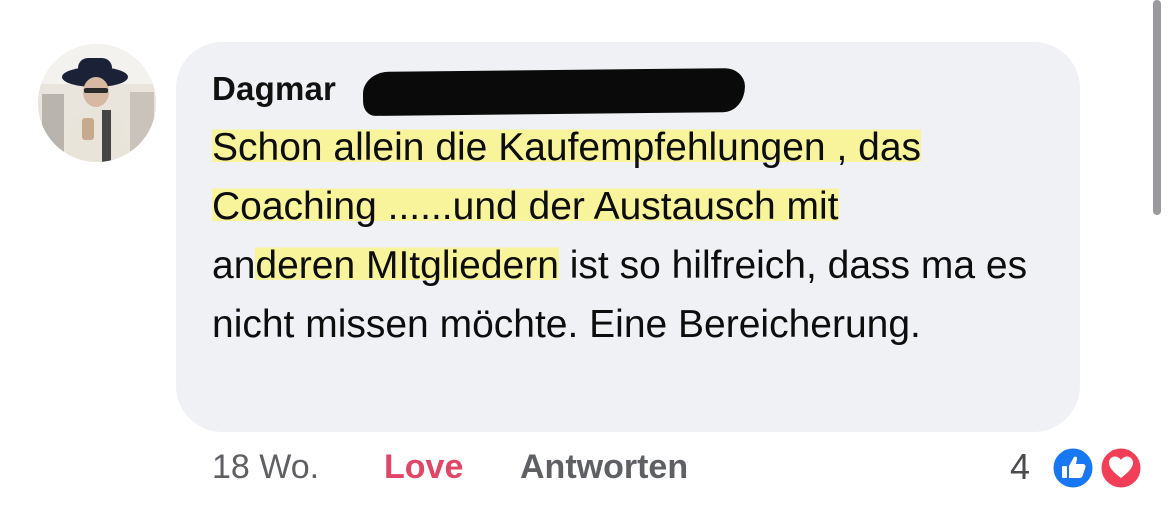 The height and width of the screenshot is (519, 1169). Describe the element at coordinates (604, 467) in the screenshot. I see `reply-button: Antworten` at that location.